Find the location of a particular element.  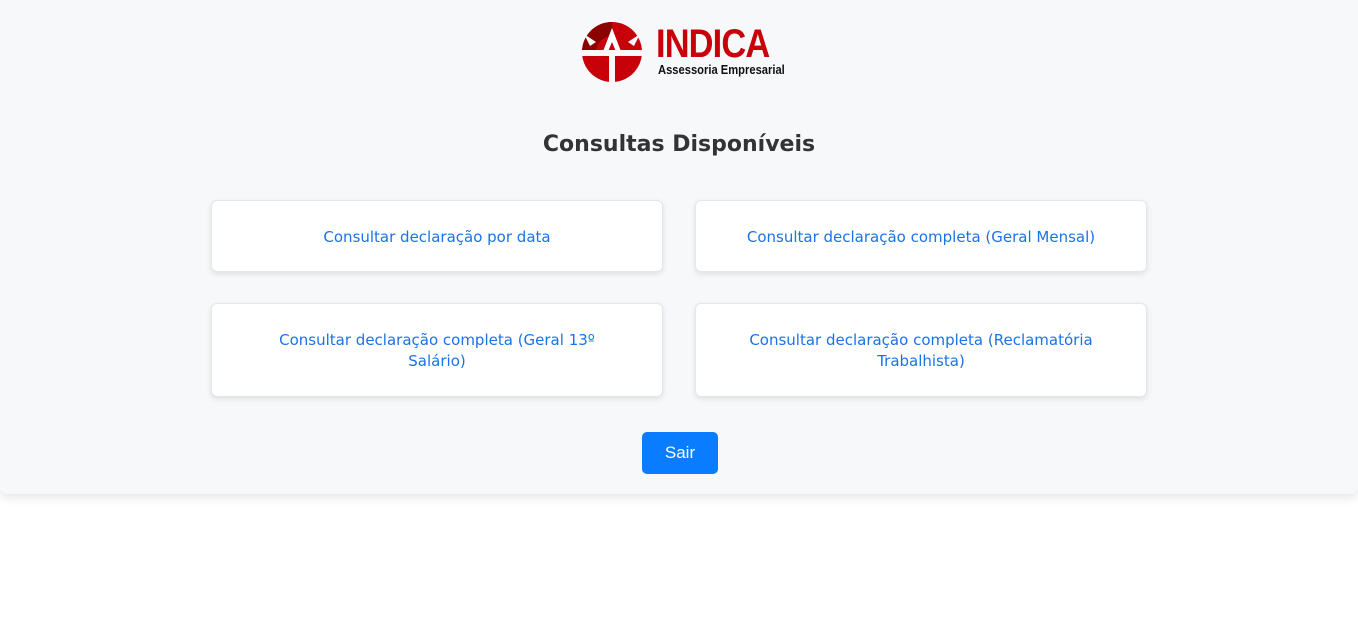

consult-by-date-label: Consultar declaração por data is located at coordinates (437, 237).